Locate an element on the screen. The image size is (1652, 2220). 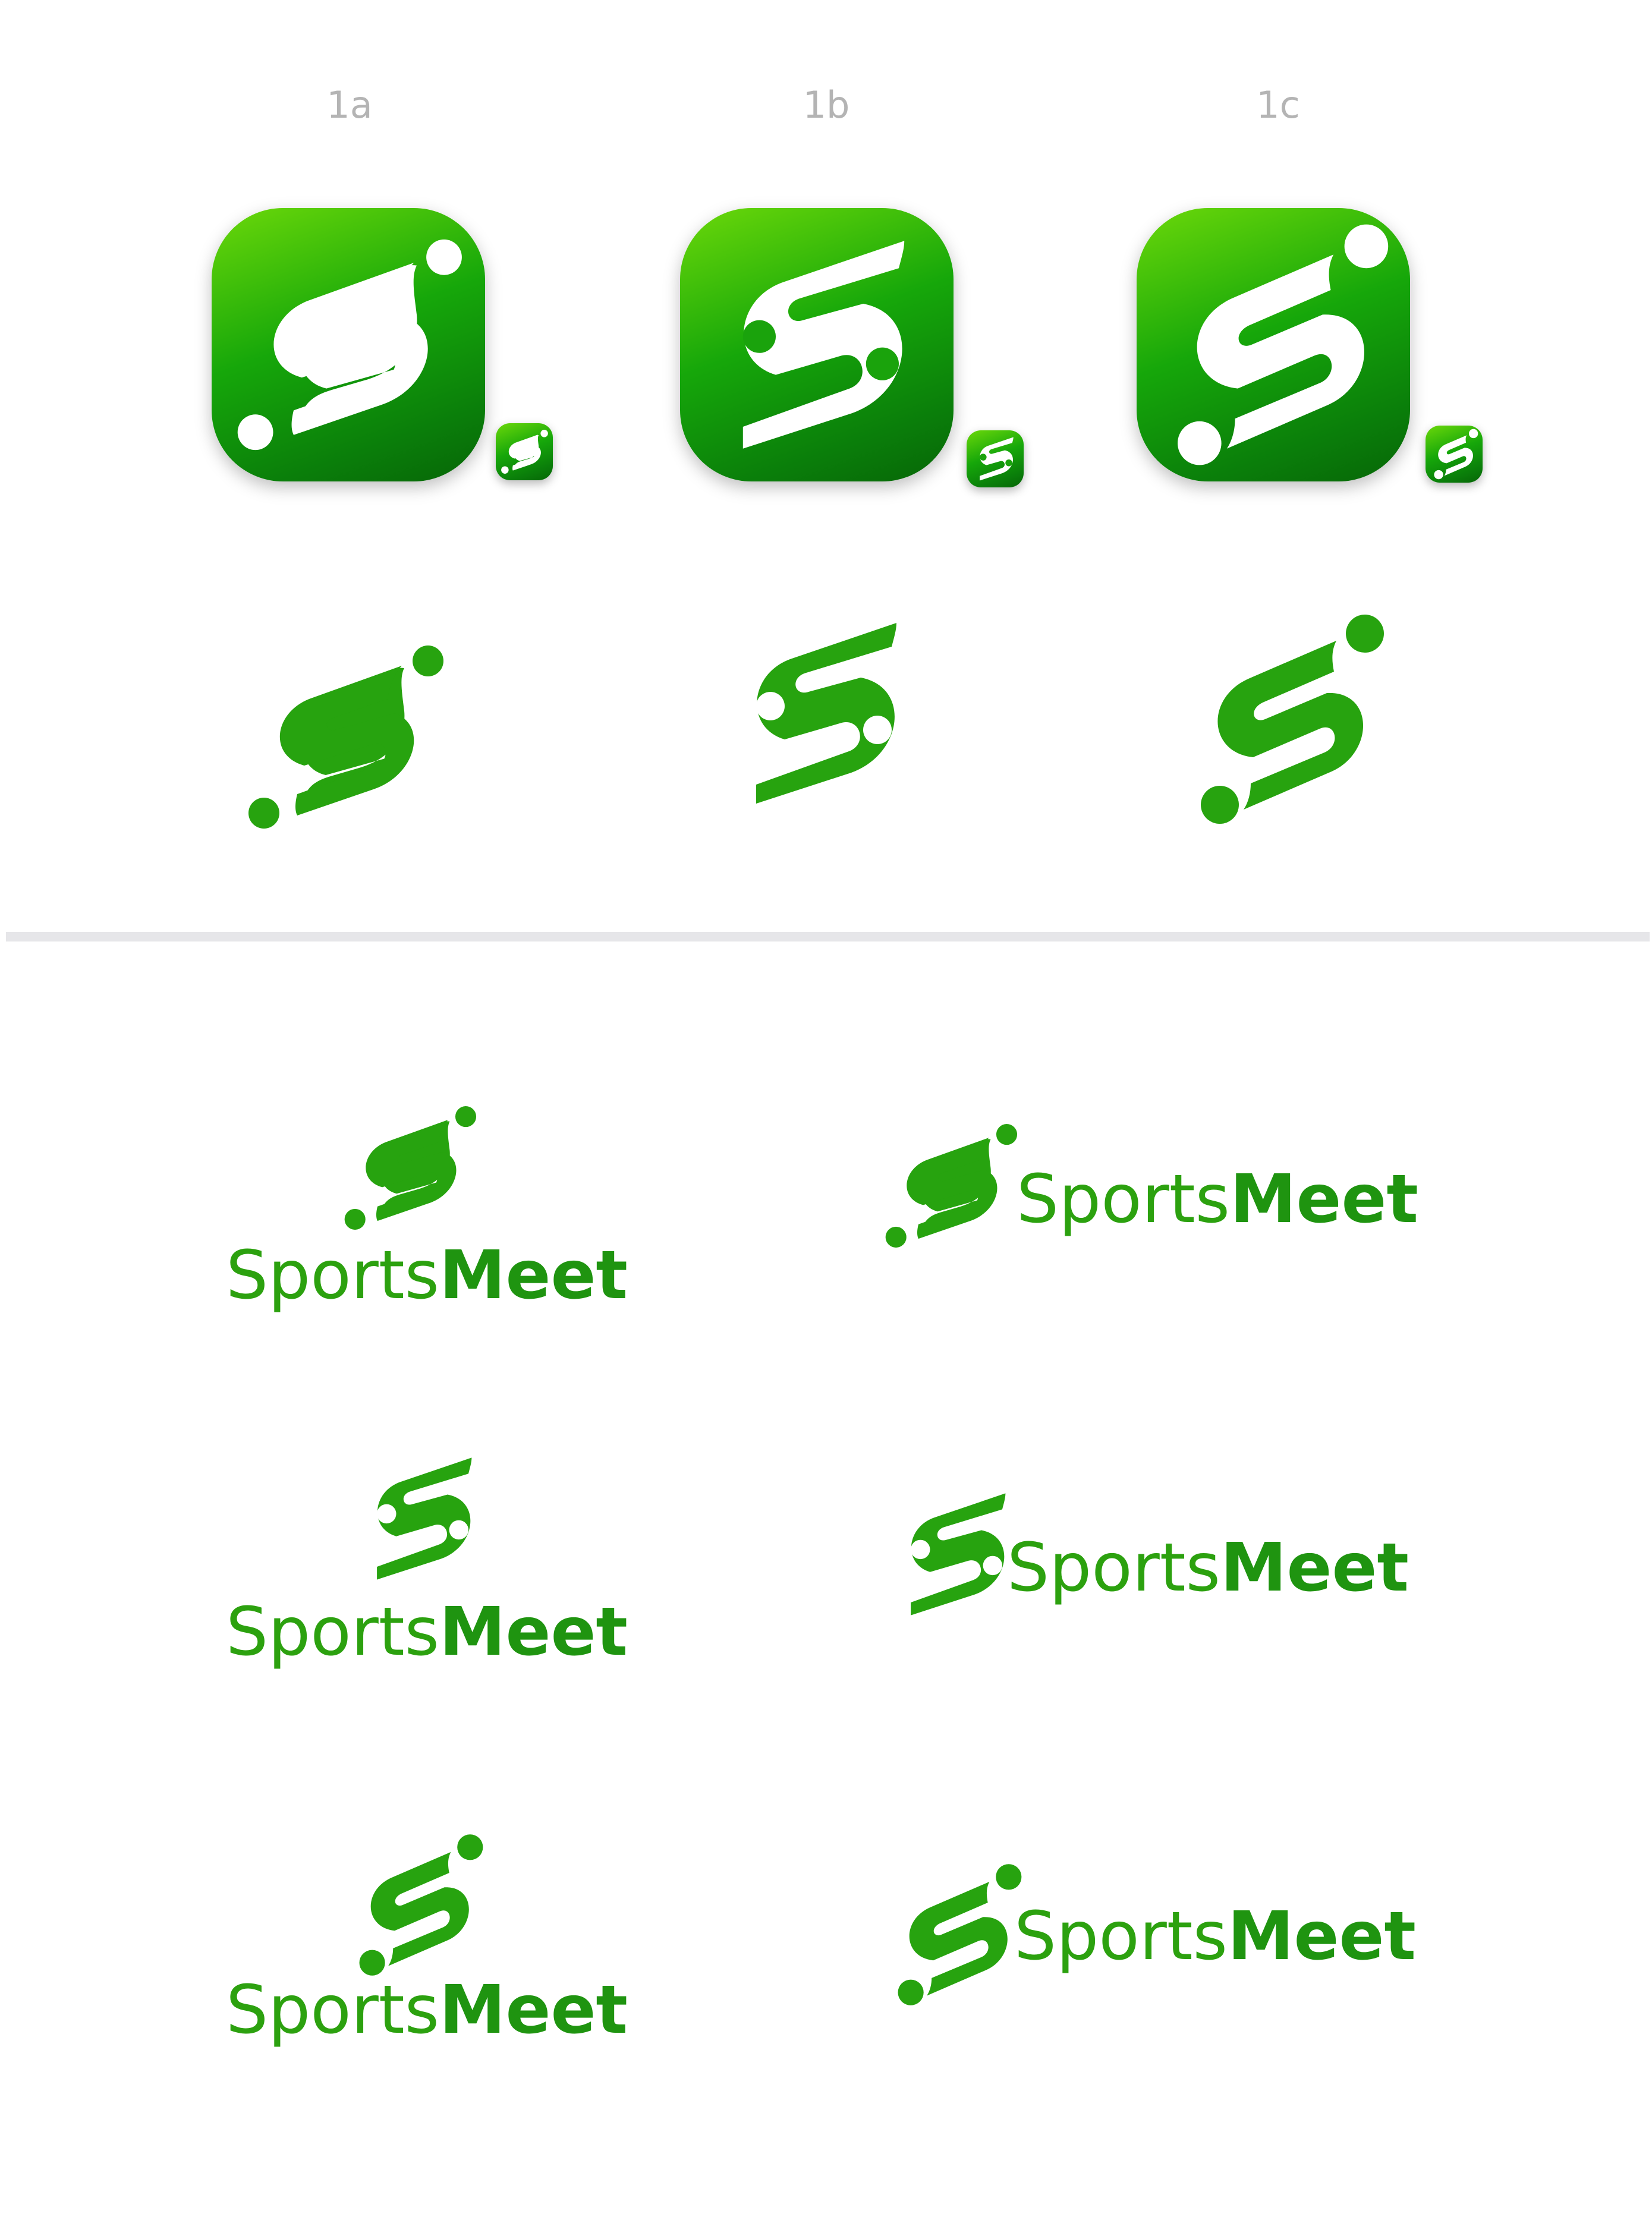
lockup-stacked-1a-wordmark: SportsMeet is located at coordinates (427, 1275).